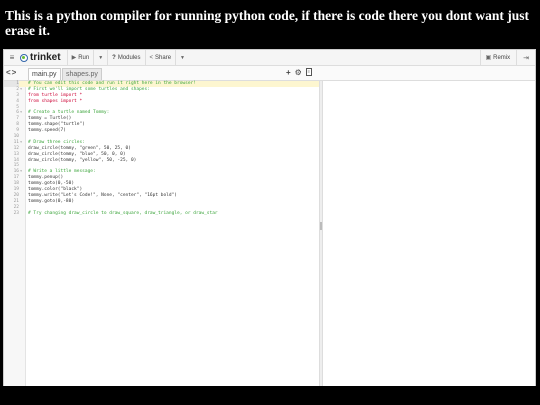  I want to click on share-label: Share, so click(163, 57).